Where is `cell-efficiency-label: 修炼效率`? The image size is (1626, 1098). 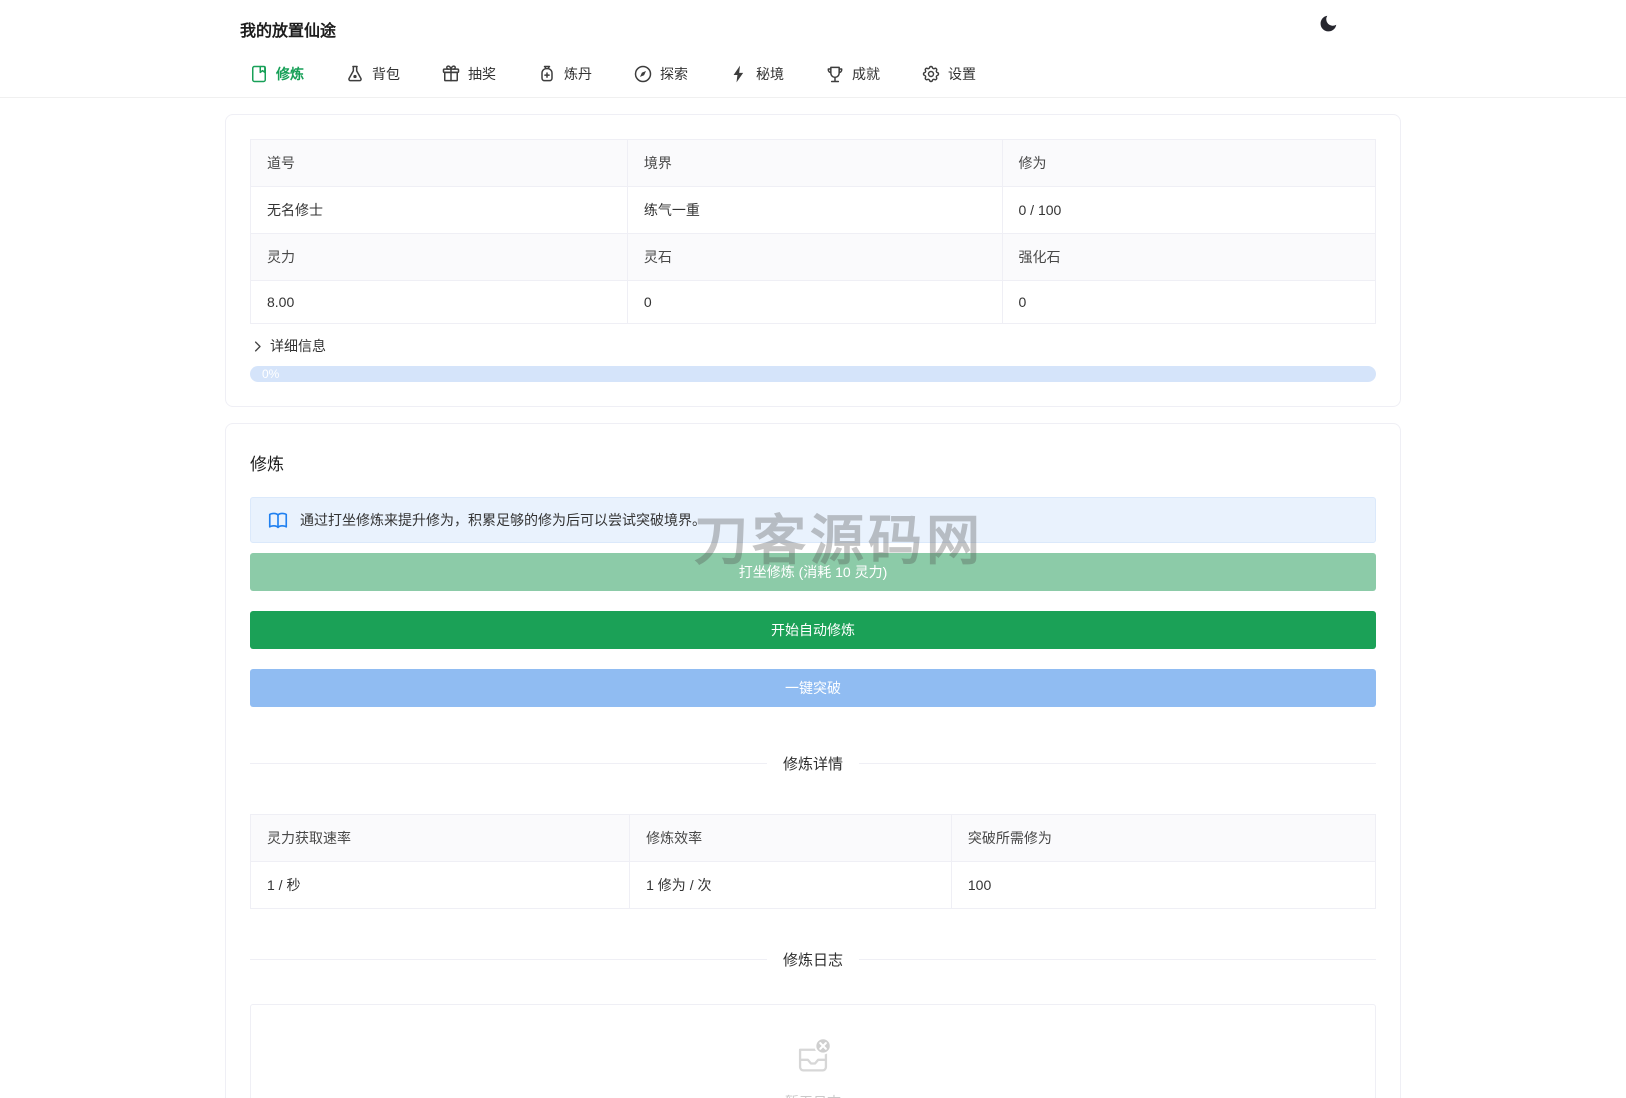
cell-efficiency-label: 修炼效率 is located at coordinates (790, 838).